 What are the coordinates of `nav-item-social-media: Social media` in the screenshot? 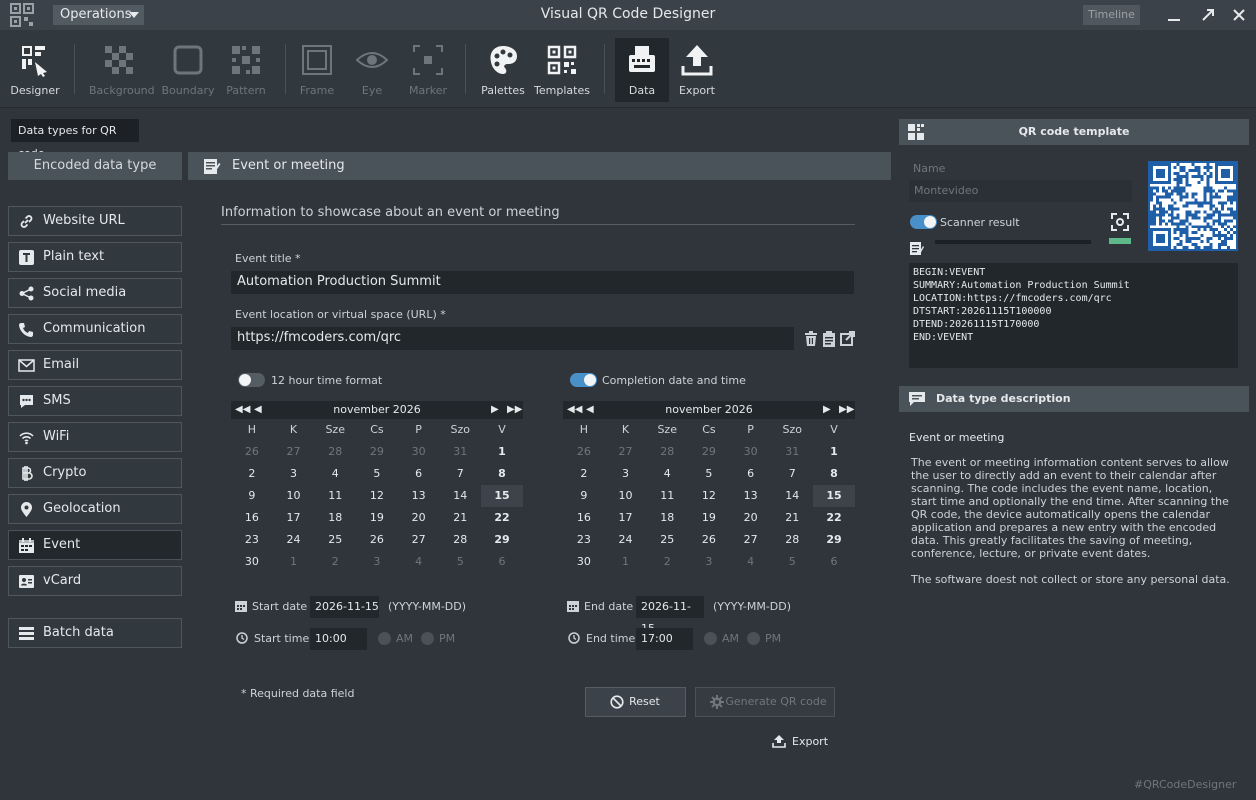 It's located at (95, 293).